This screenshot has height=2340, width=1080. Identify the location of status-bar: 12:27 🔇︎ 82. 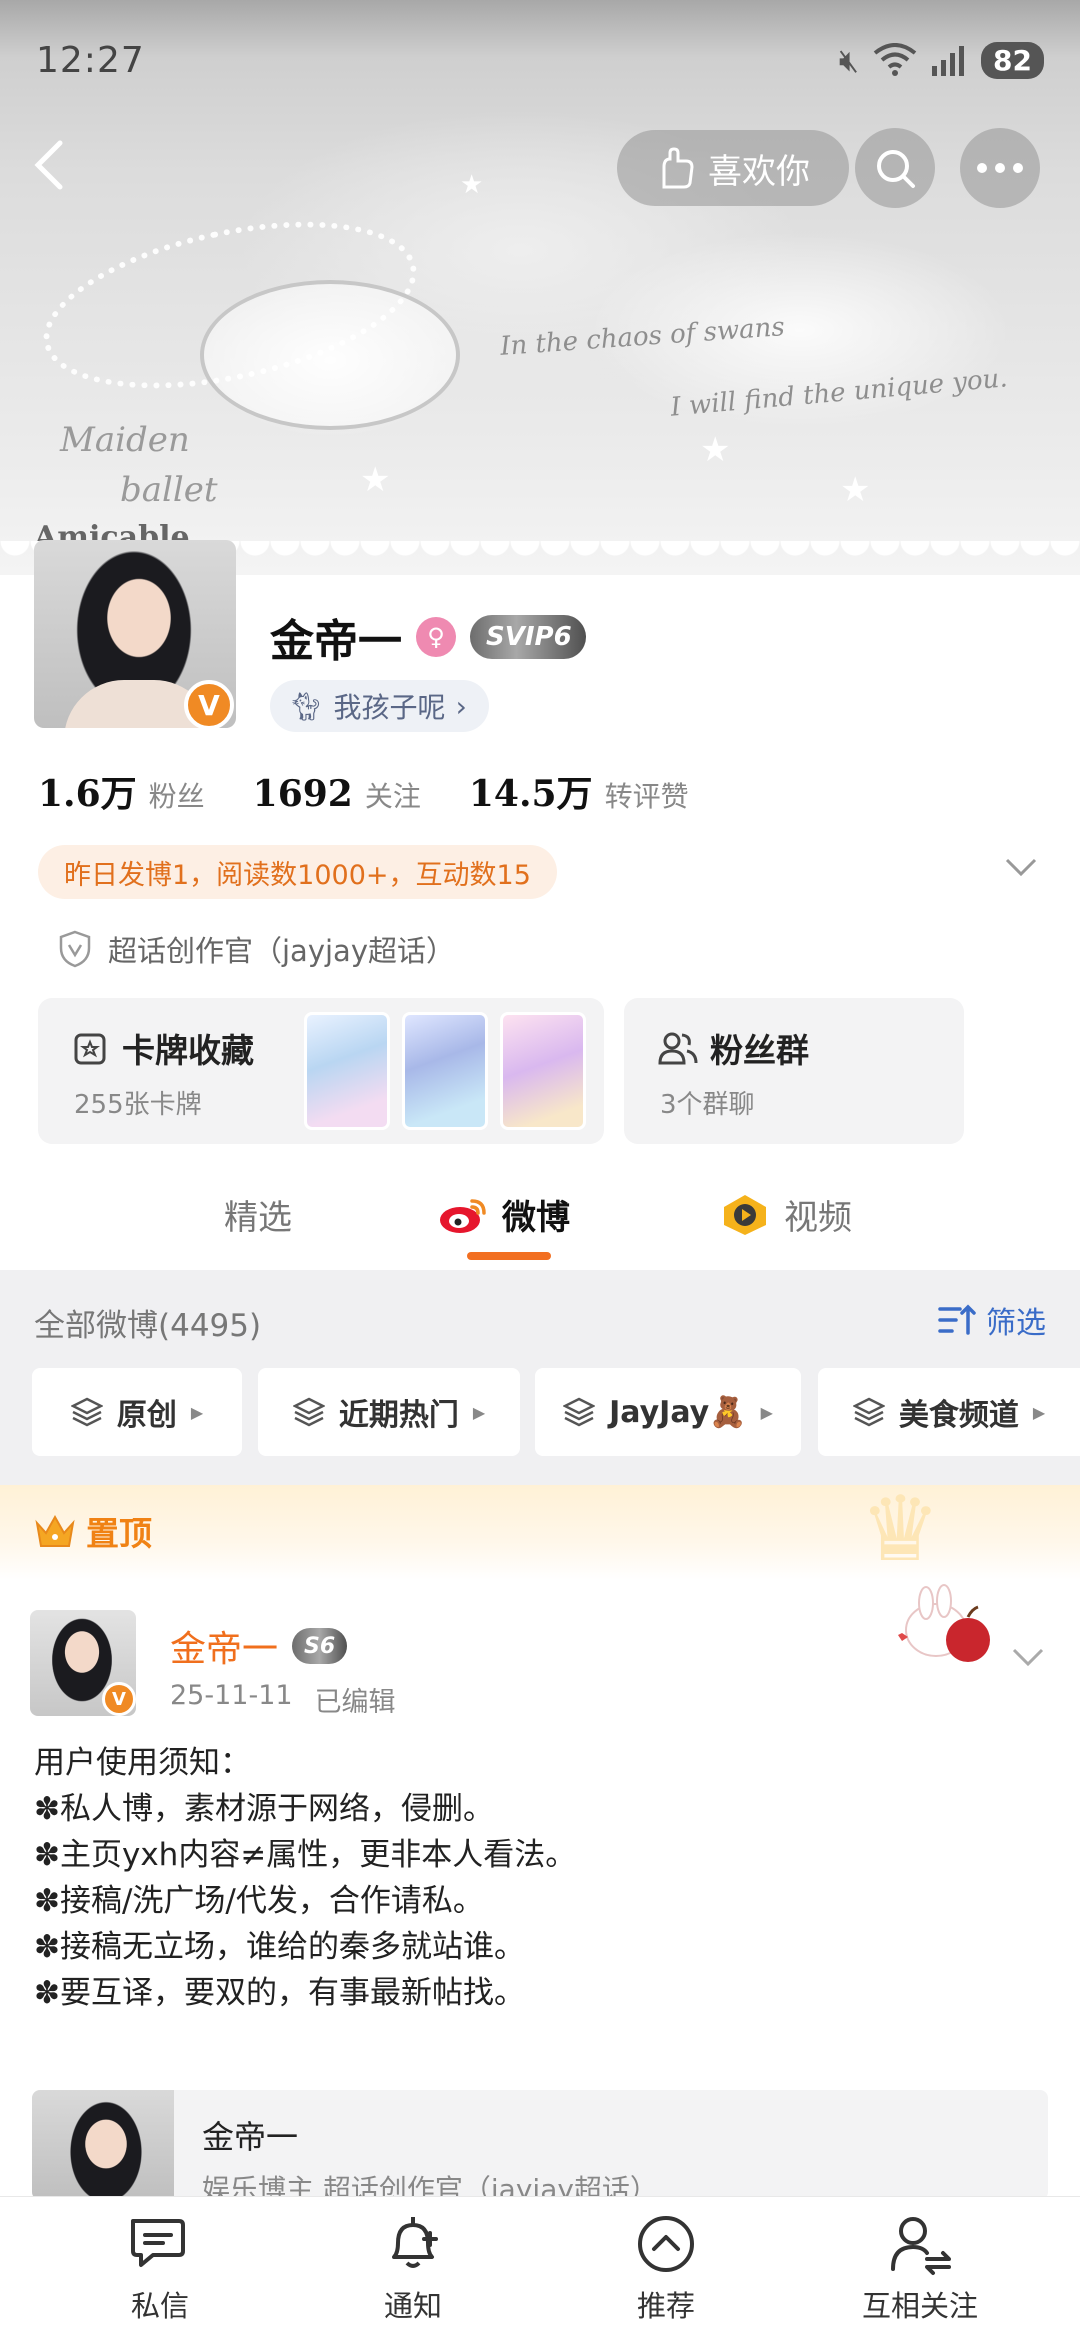
(540, 60).